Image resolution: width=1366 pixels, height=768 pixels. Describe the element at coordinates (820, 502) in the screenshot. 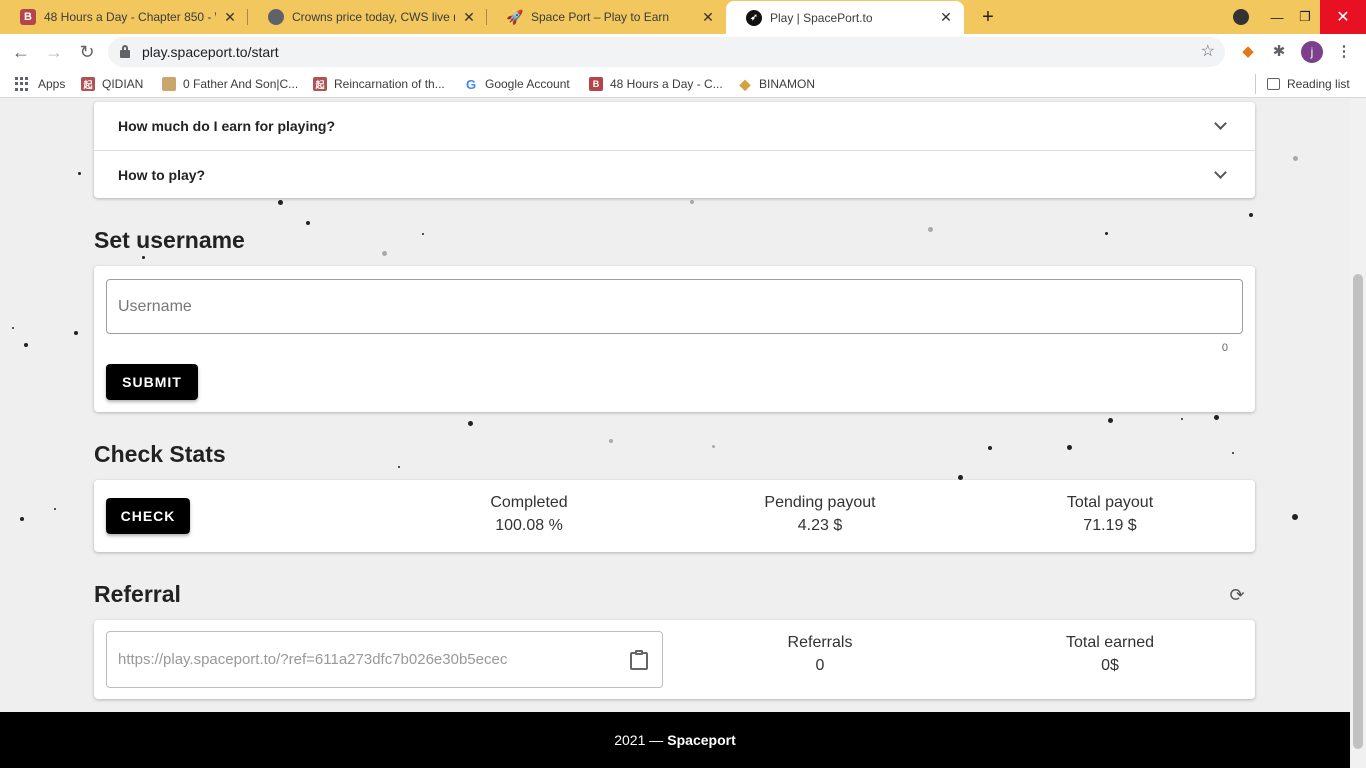

I see `pending-payout-label: Pending payout` at that location.